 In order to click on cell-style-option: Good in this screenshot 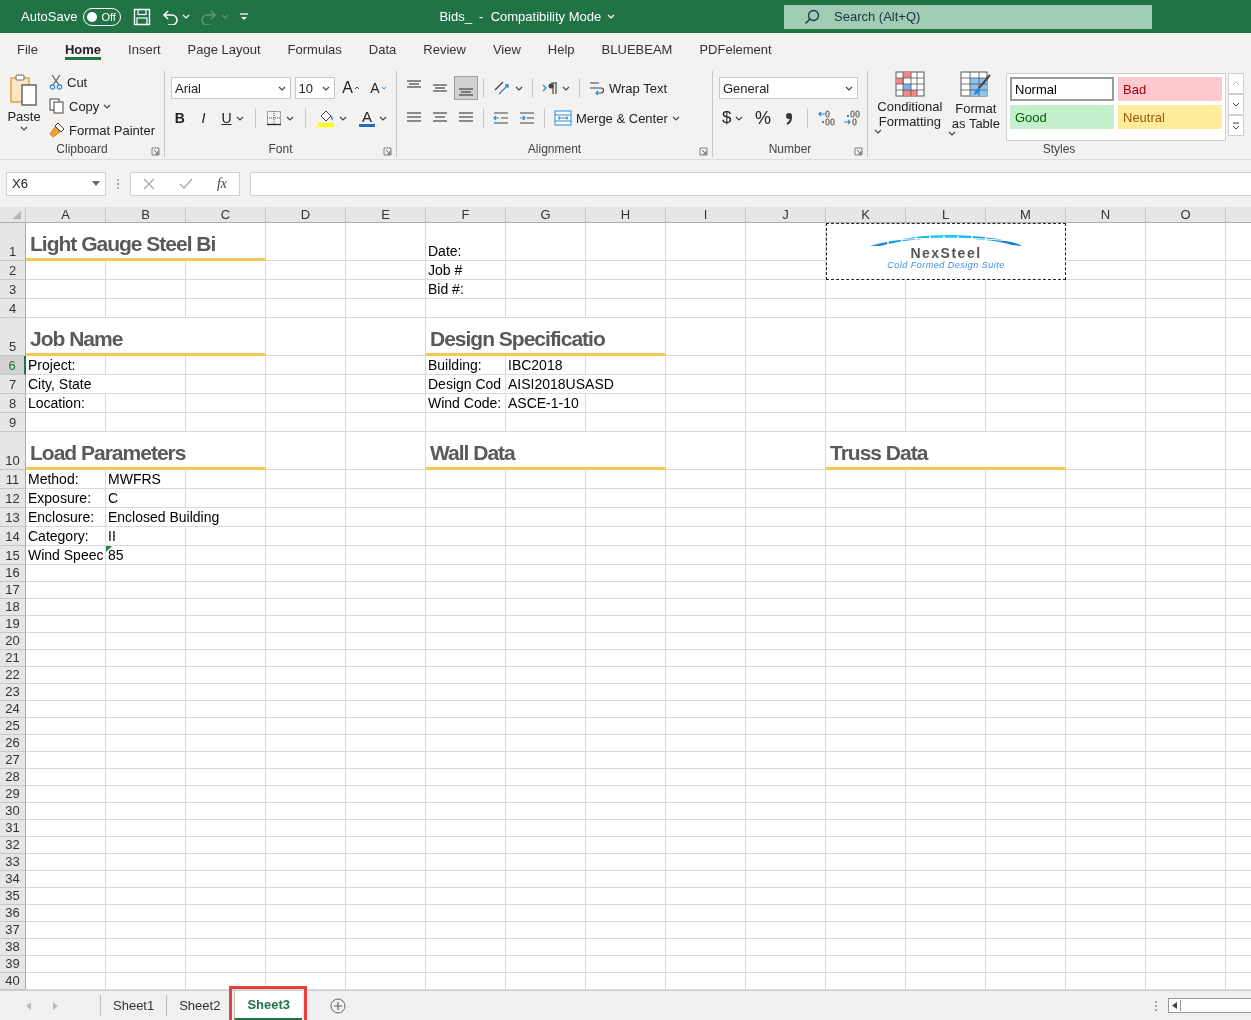, I will do `click(1062, 117)`.